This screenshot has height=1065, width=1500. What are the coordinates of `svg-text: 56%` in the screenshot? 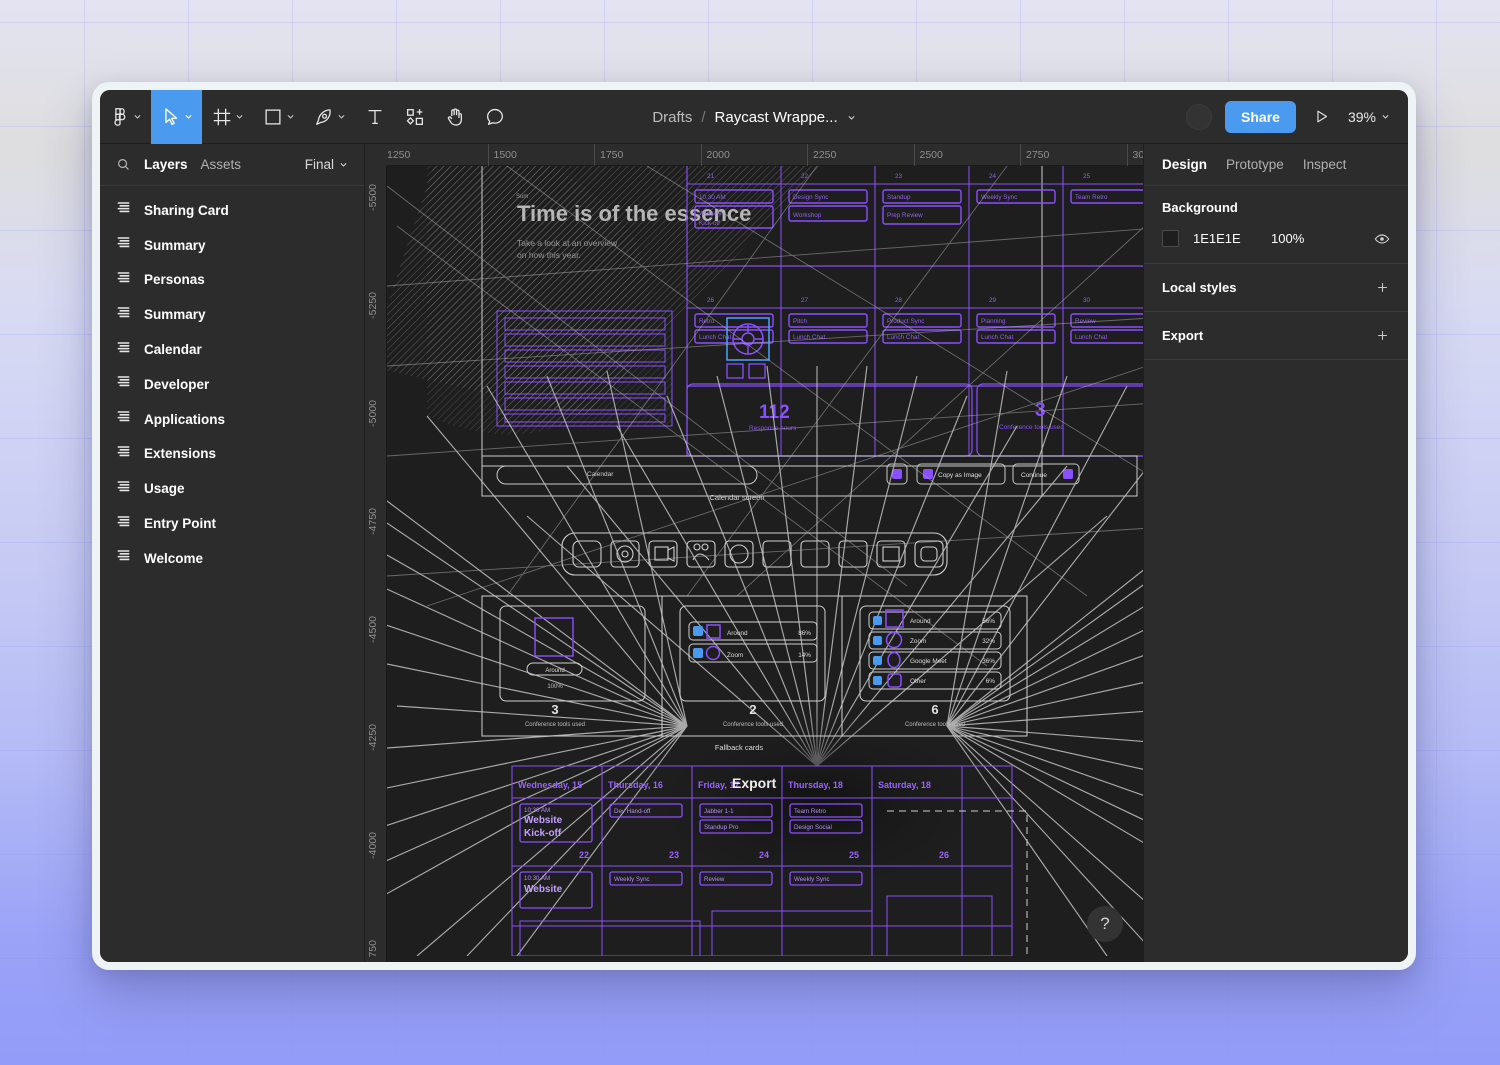 It's located at (988, 621).